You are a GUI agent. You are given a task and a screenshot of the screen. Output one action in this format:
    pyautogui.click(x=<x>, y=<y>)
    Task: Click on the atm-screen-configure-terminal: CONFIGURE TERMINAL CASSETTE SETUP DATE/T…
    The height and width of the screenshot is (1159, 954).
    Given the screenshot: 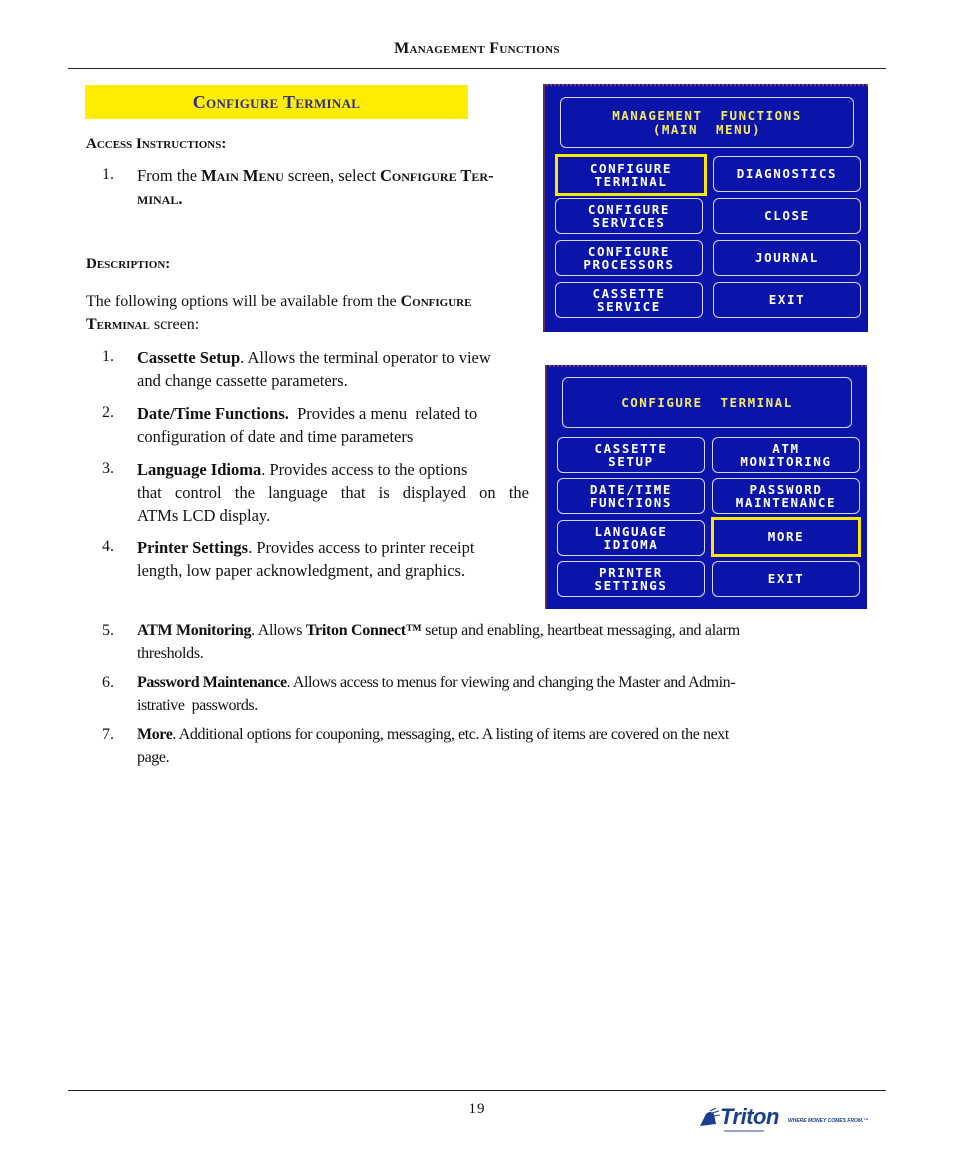 What is the action you would take?
    pyautogui.click(x=706, y=487)
    